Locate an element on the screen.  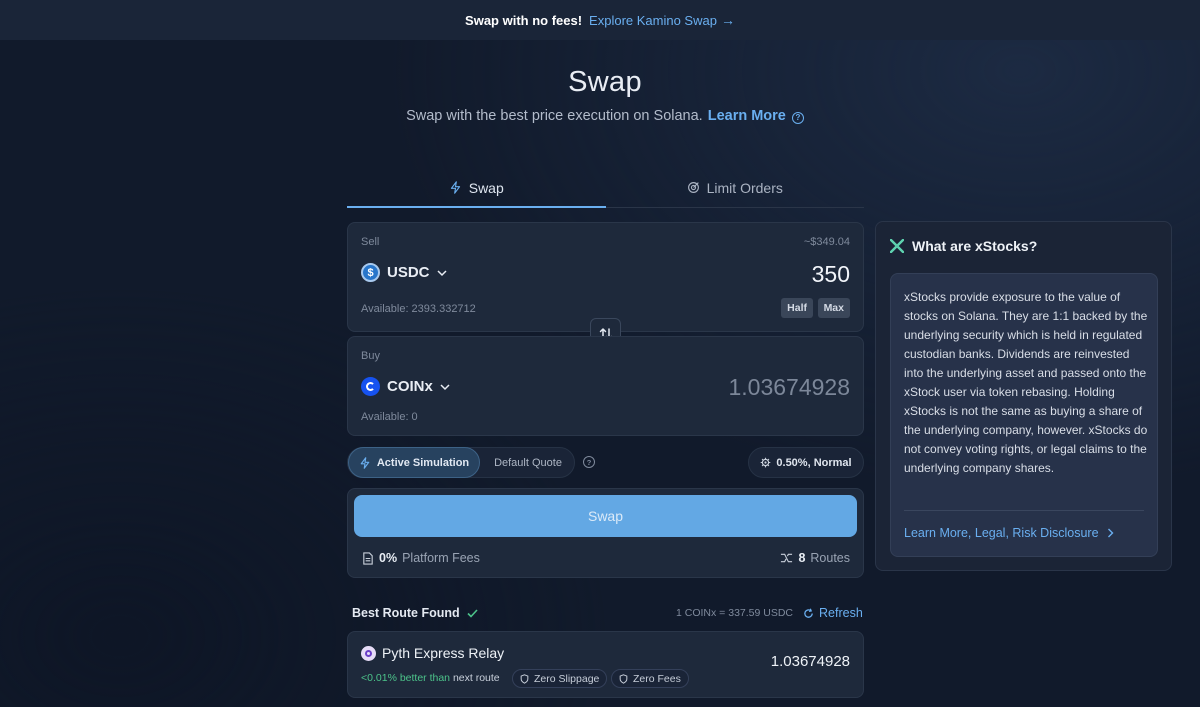
risk-disclosure-link: Learn More, Legal, Risk Disclosure is located at coordinates (1009, 533).